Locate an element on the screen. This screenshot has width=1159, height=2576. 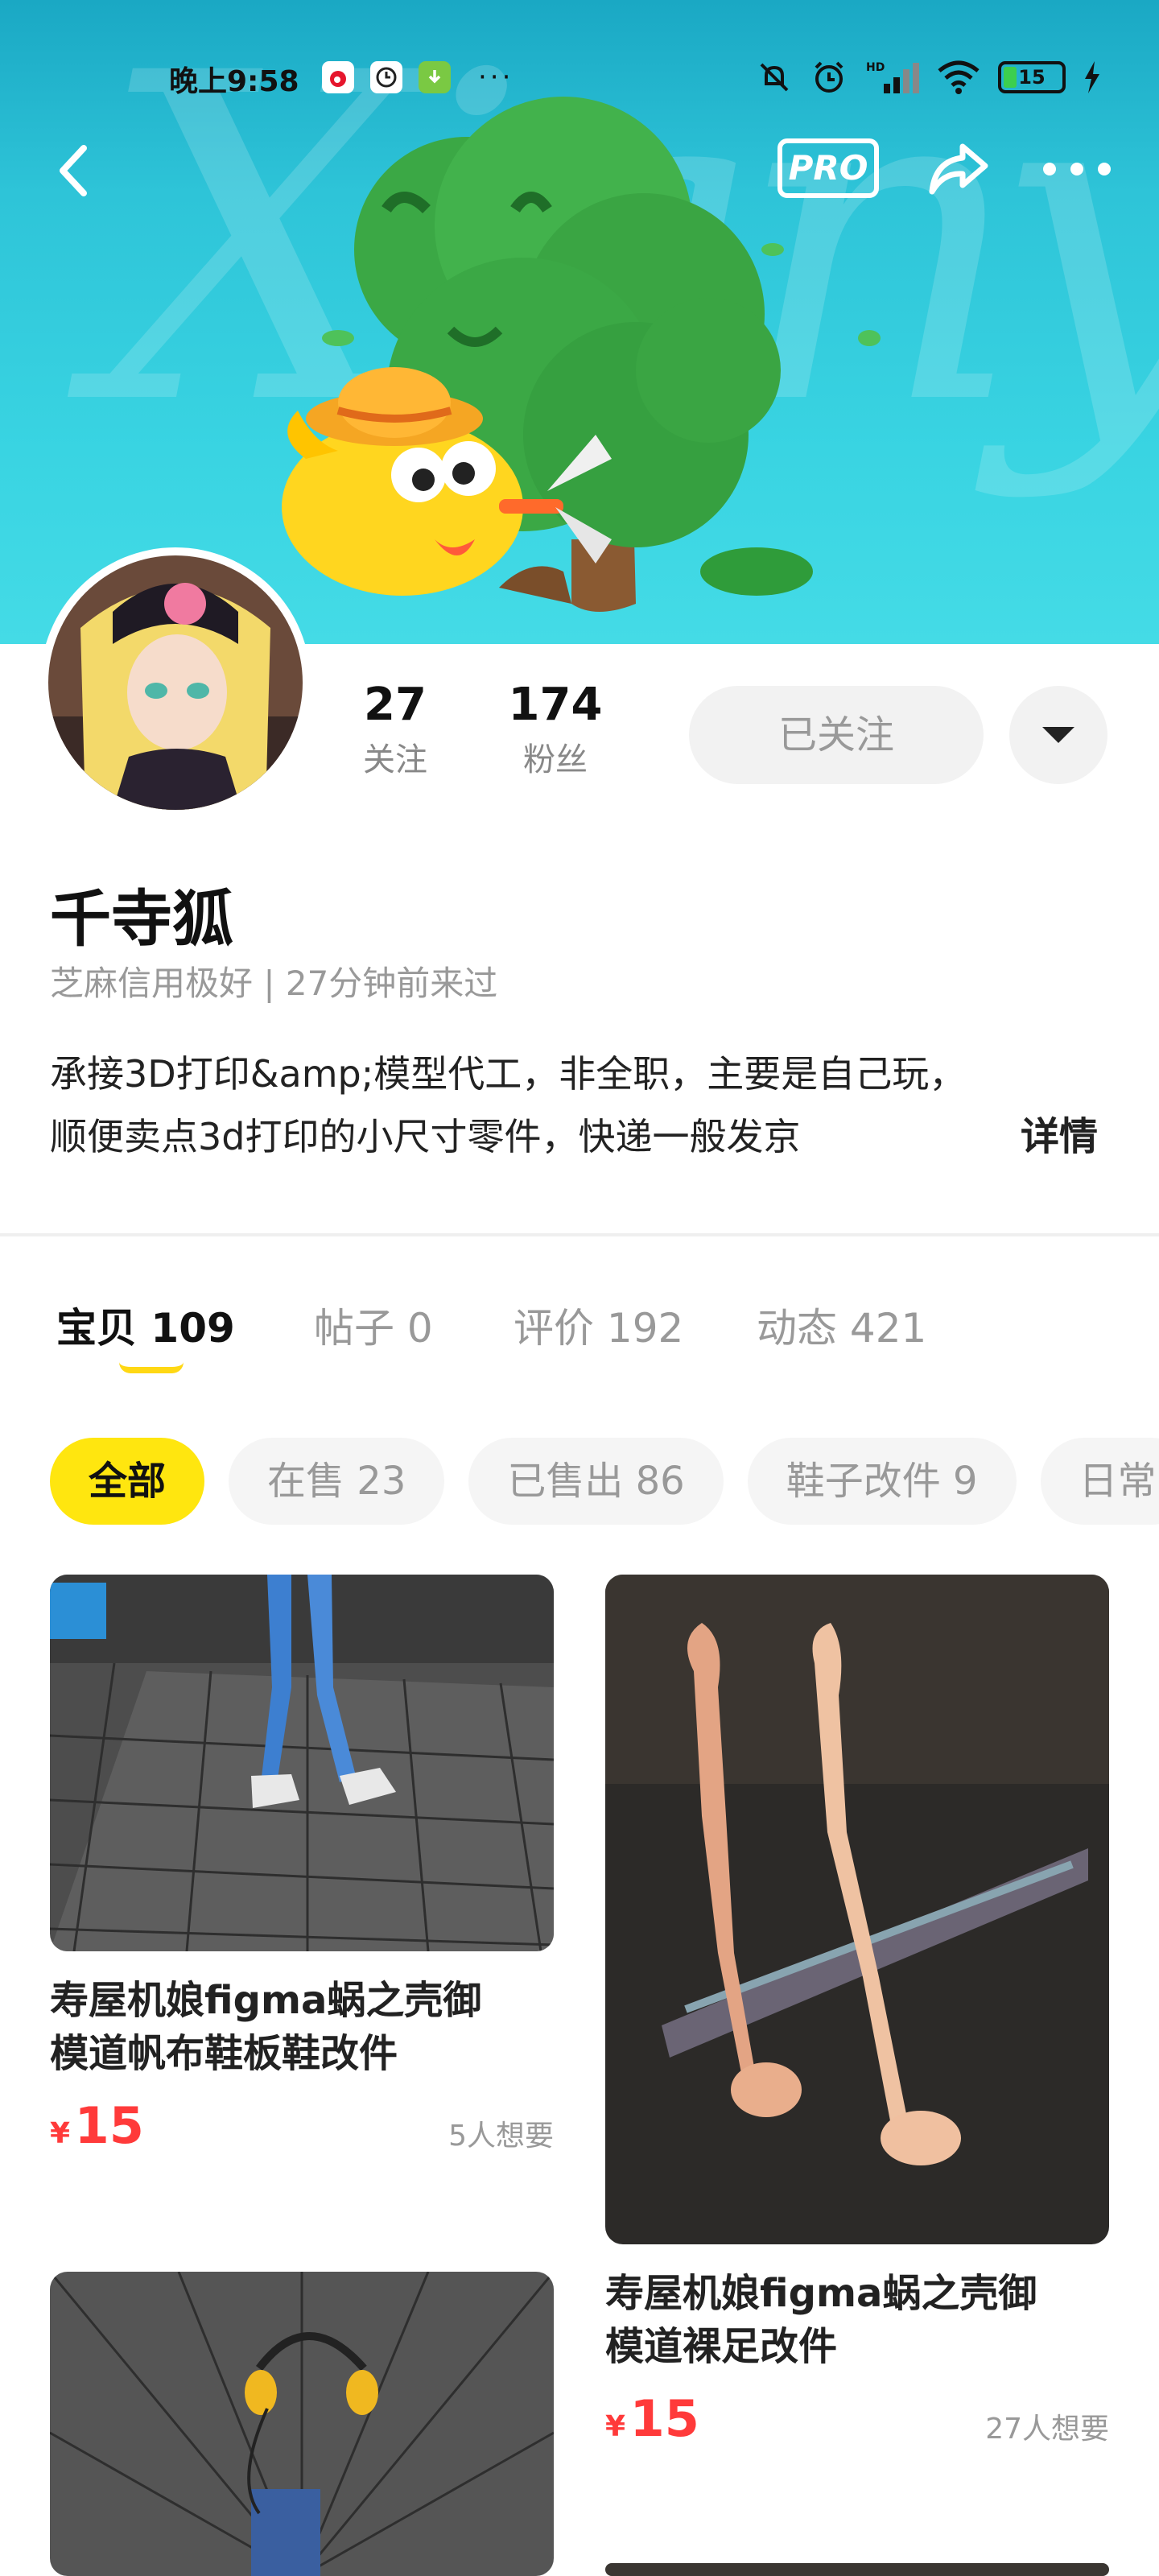
product-title: 寿屋机娘figma蜗之壳御 模道帆布鞋板鞋改件 is located at coordinates (302, 2027).